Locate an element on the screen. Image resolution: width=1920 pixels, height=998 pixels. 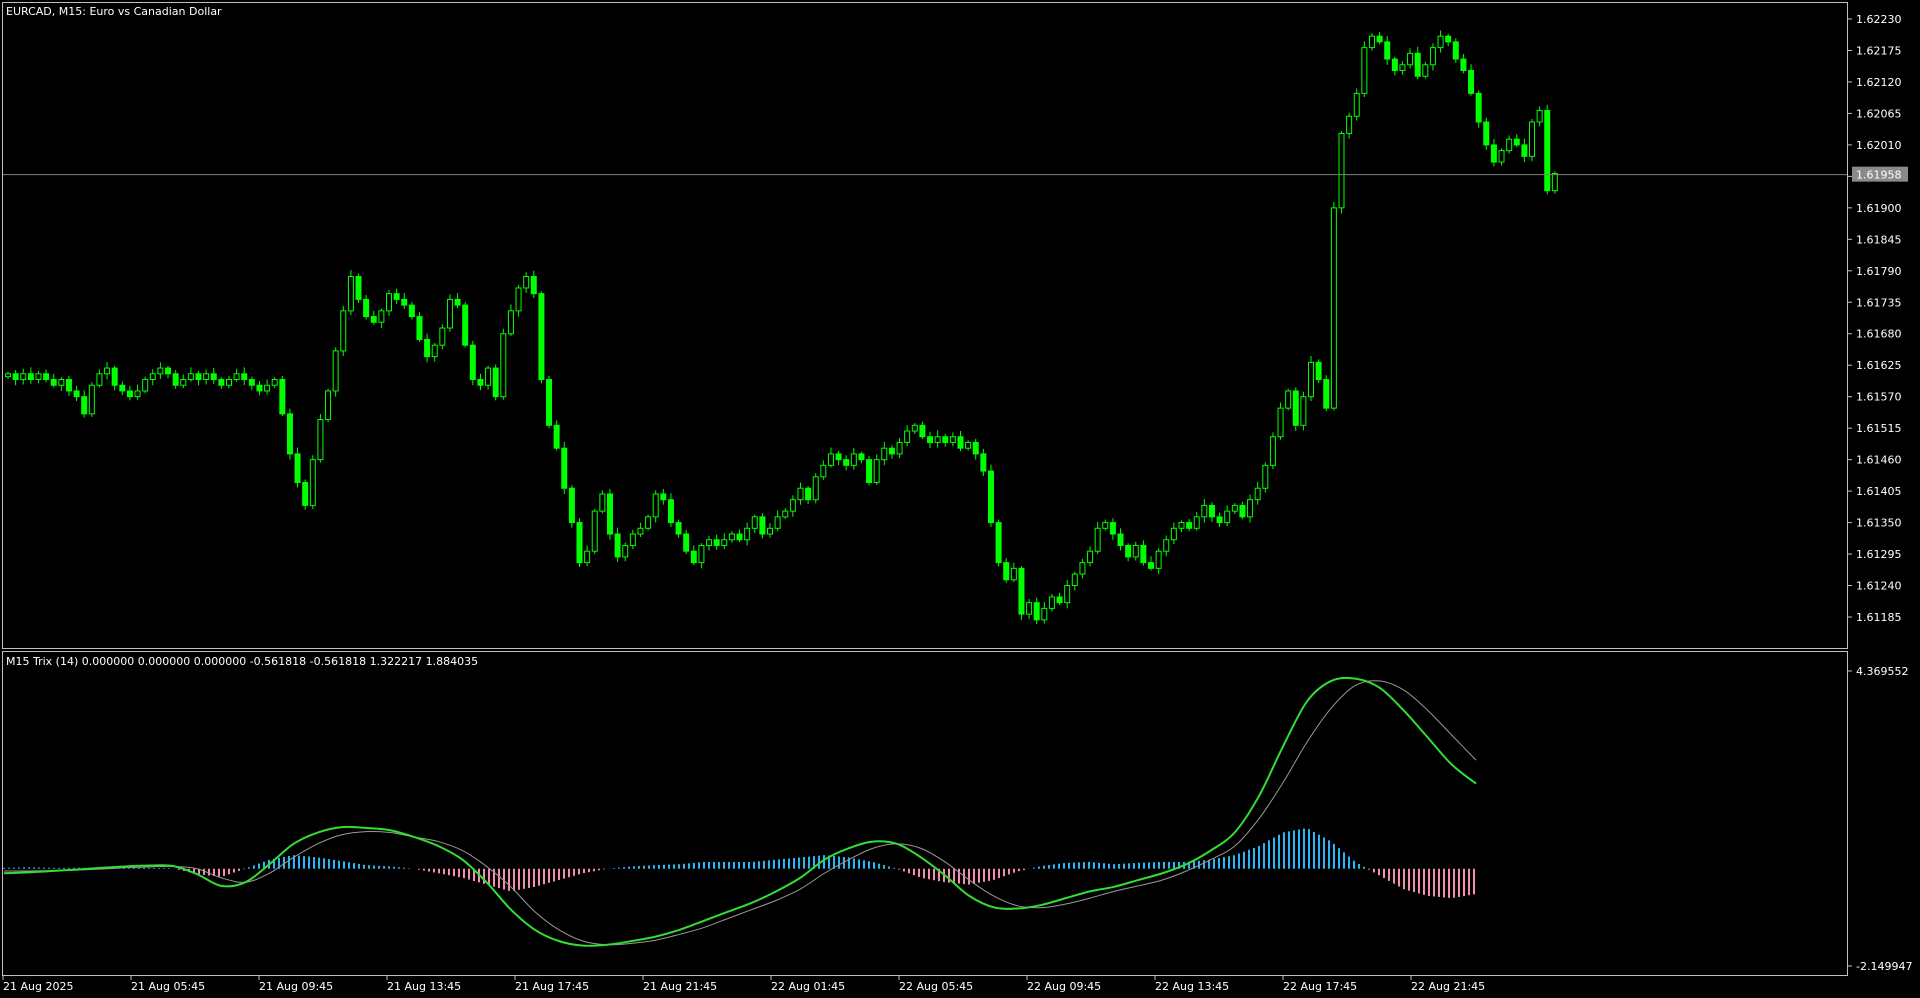
price-tick-label: 1.61680 is located at coordinates (1879, 334).